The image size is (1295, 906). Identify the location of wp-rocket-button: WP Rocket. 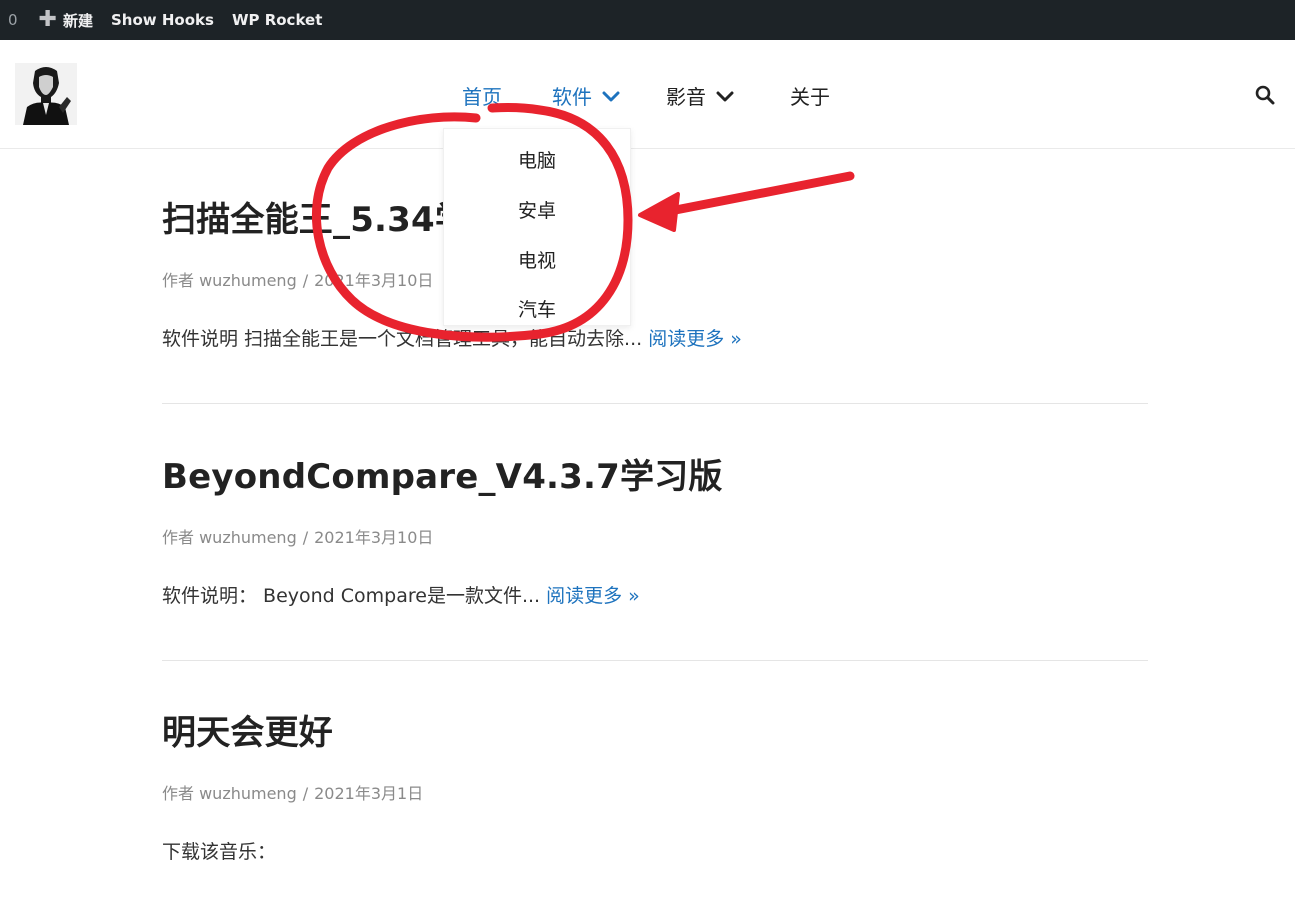
(277, 20).